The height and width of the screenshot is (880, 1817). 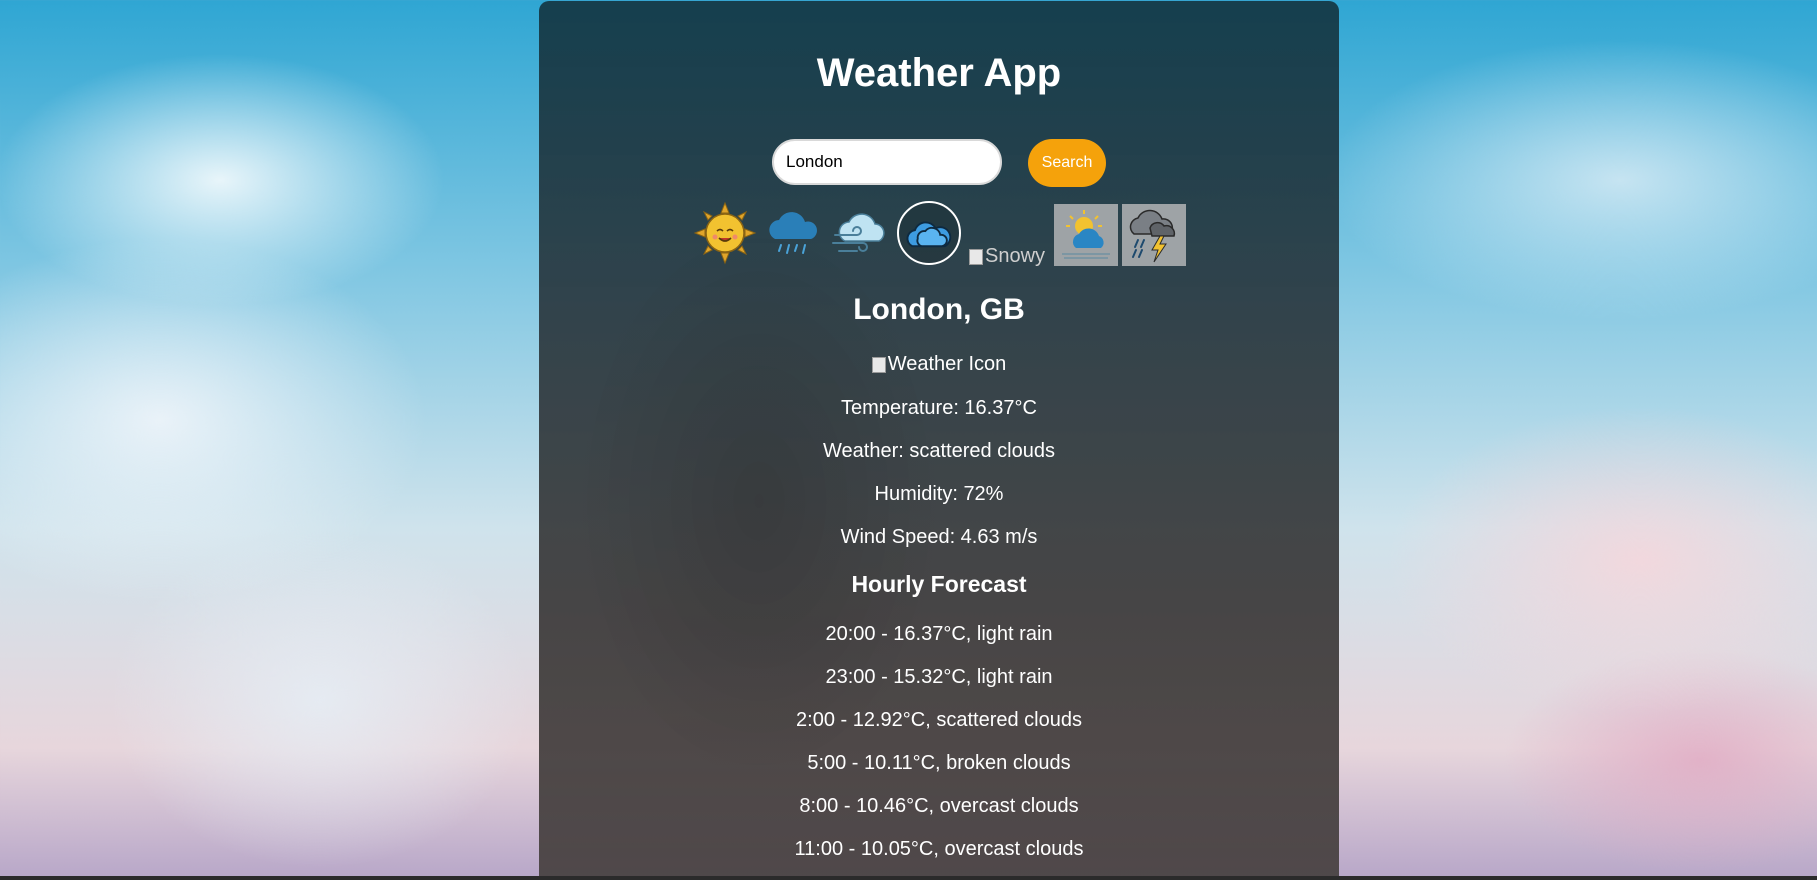 What do you see at coordinates (1154, 235) in the screenshot?
I see `thunderstorm-icon` at bounding box center [1154, 235].